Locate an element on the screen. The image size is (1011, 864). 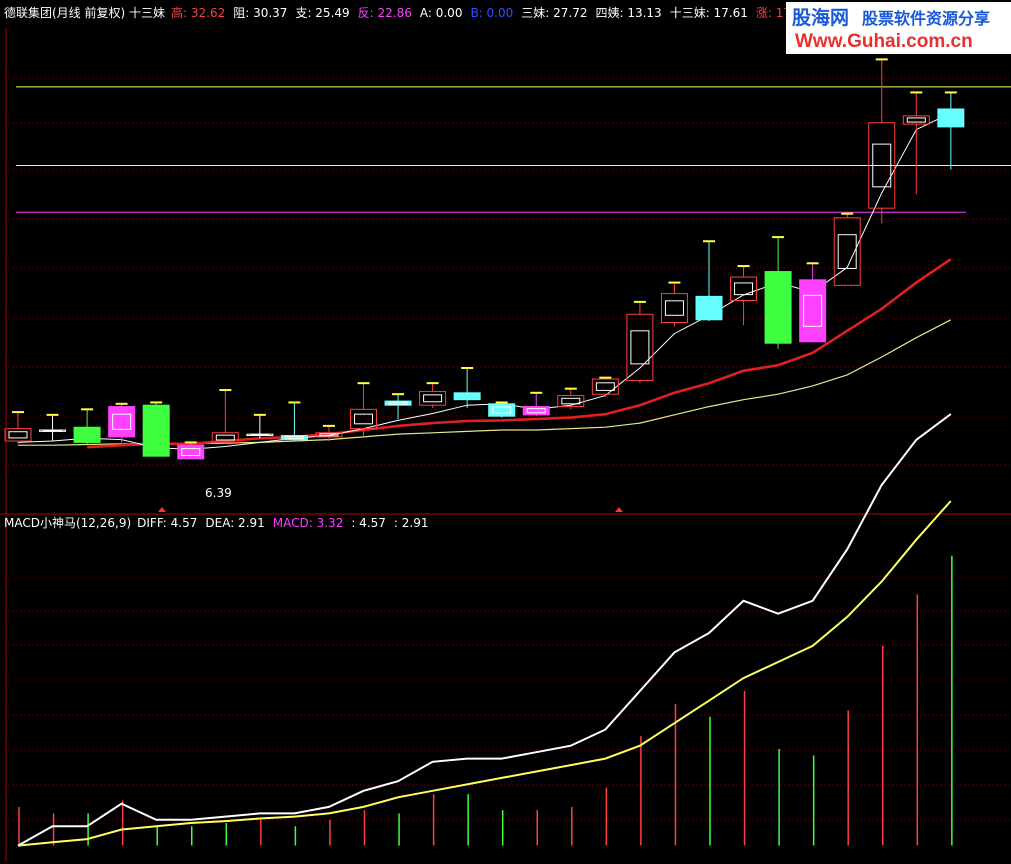
header-item: 四姨: 13.13 is located at coordinates (628, 13).